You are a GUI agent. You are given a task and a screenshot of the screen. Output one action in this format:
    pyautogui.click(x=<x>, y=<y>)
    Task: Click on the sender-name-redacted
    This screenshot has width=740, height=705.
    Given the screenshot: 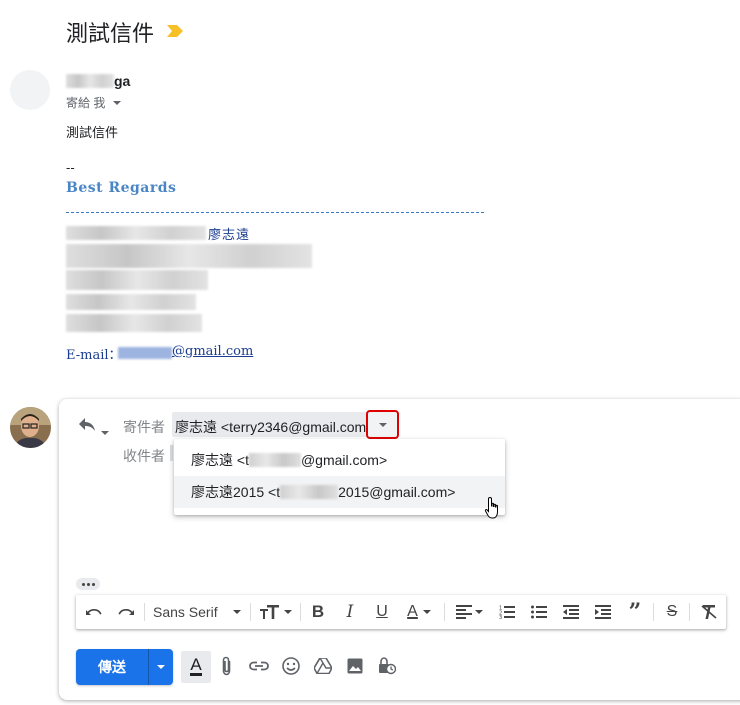 What is the action you would take?
    pyautogui.click(x=90, y=81)
    